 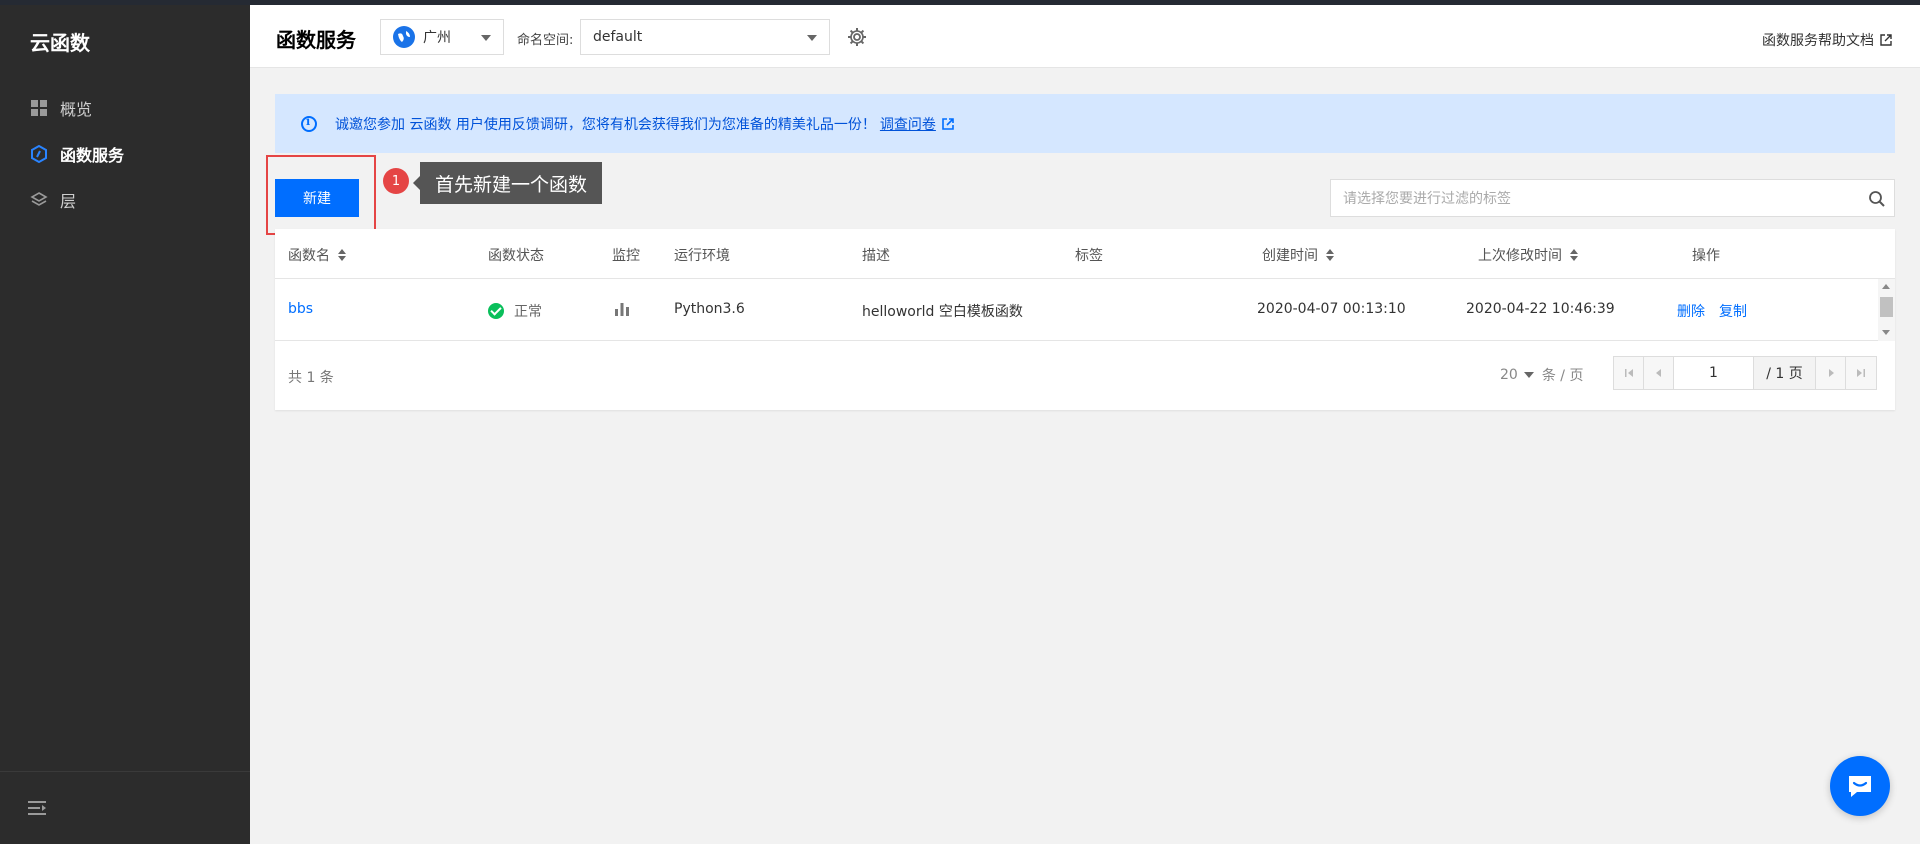 I want to click on column-created: 创建时间, so click(x=1298, y=255).